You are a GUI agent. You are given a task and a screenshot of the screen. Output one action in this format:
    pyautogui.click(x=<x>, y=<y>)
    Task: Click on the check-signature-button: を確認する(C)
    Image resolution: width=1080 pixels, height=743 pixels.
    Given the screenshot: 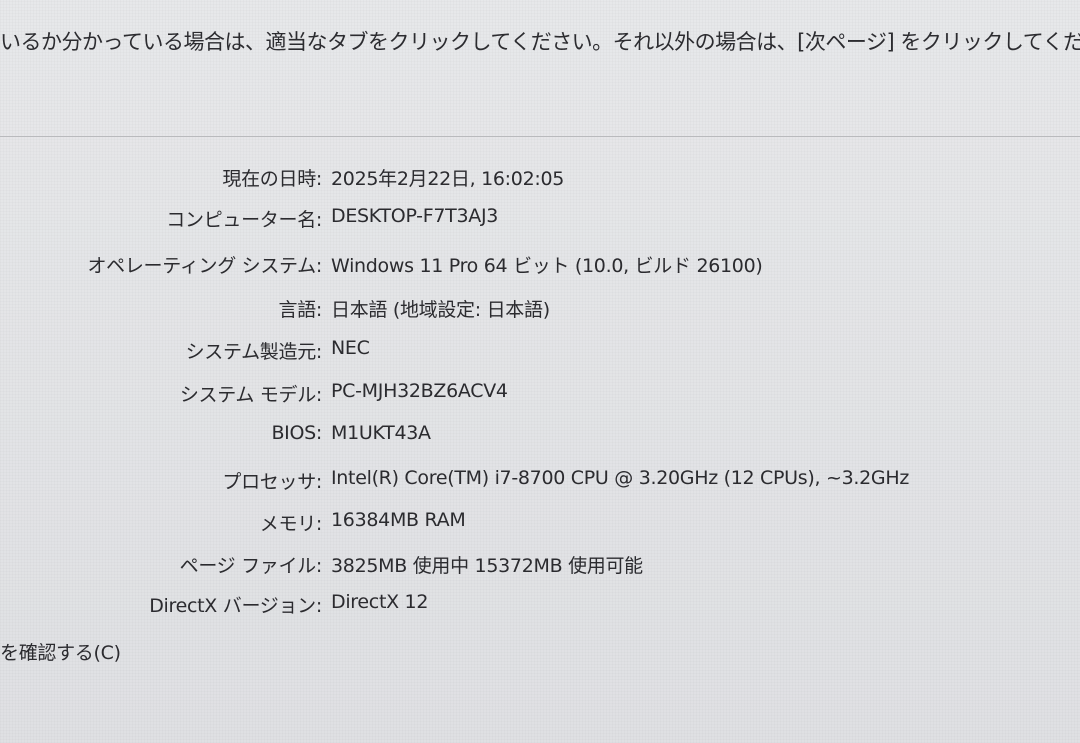 What is the action you would take?
    pyautogui.click(x=60, y=651)
    